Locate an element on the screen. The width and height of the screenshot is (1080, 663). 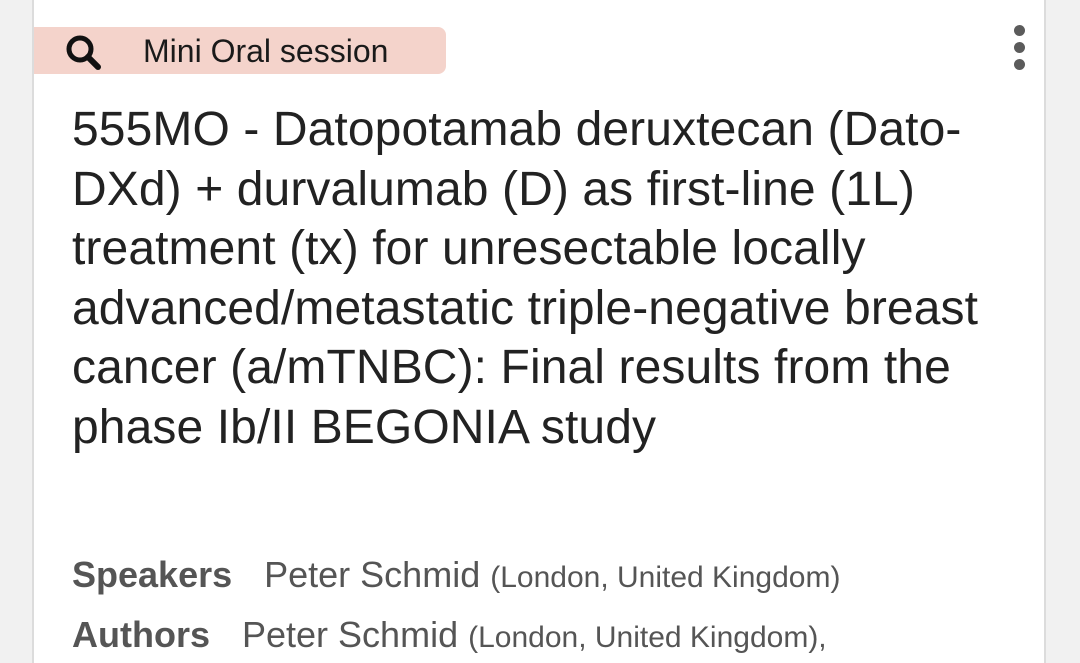
more-vertical-icon is located at coordinates (1019, 48).